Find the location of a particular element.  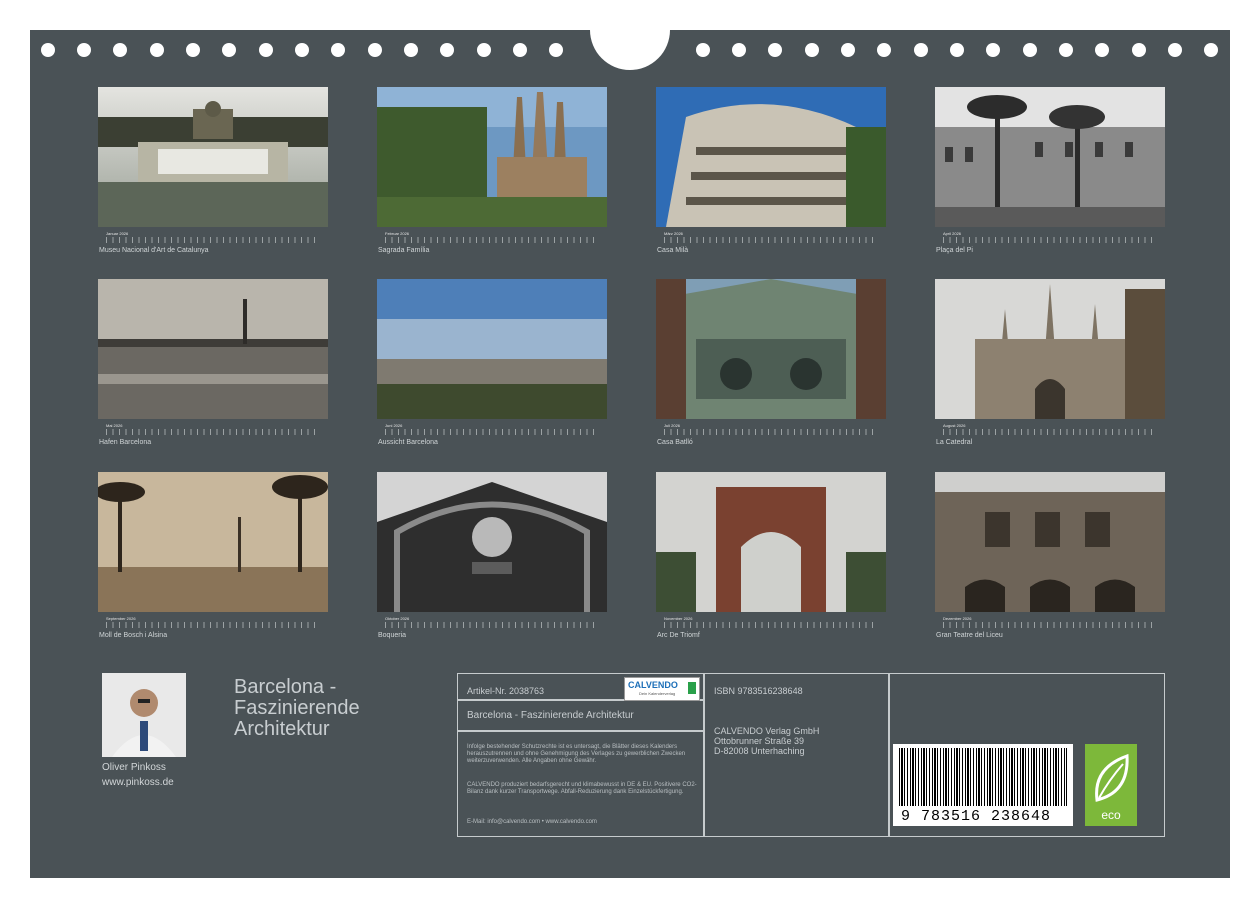

binding-holes is located at coordinates (630, 35).